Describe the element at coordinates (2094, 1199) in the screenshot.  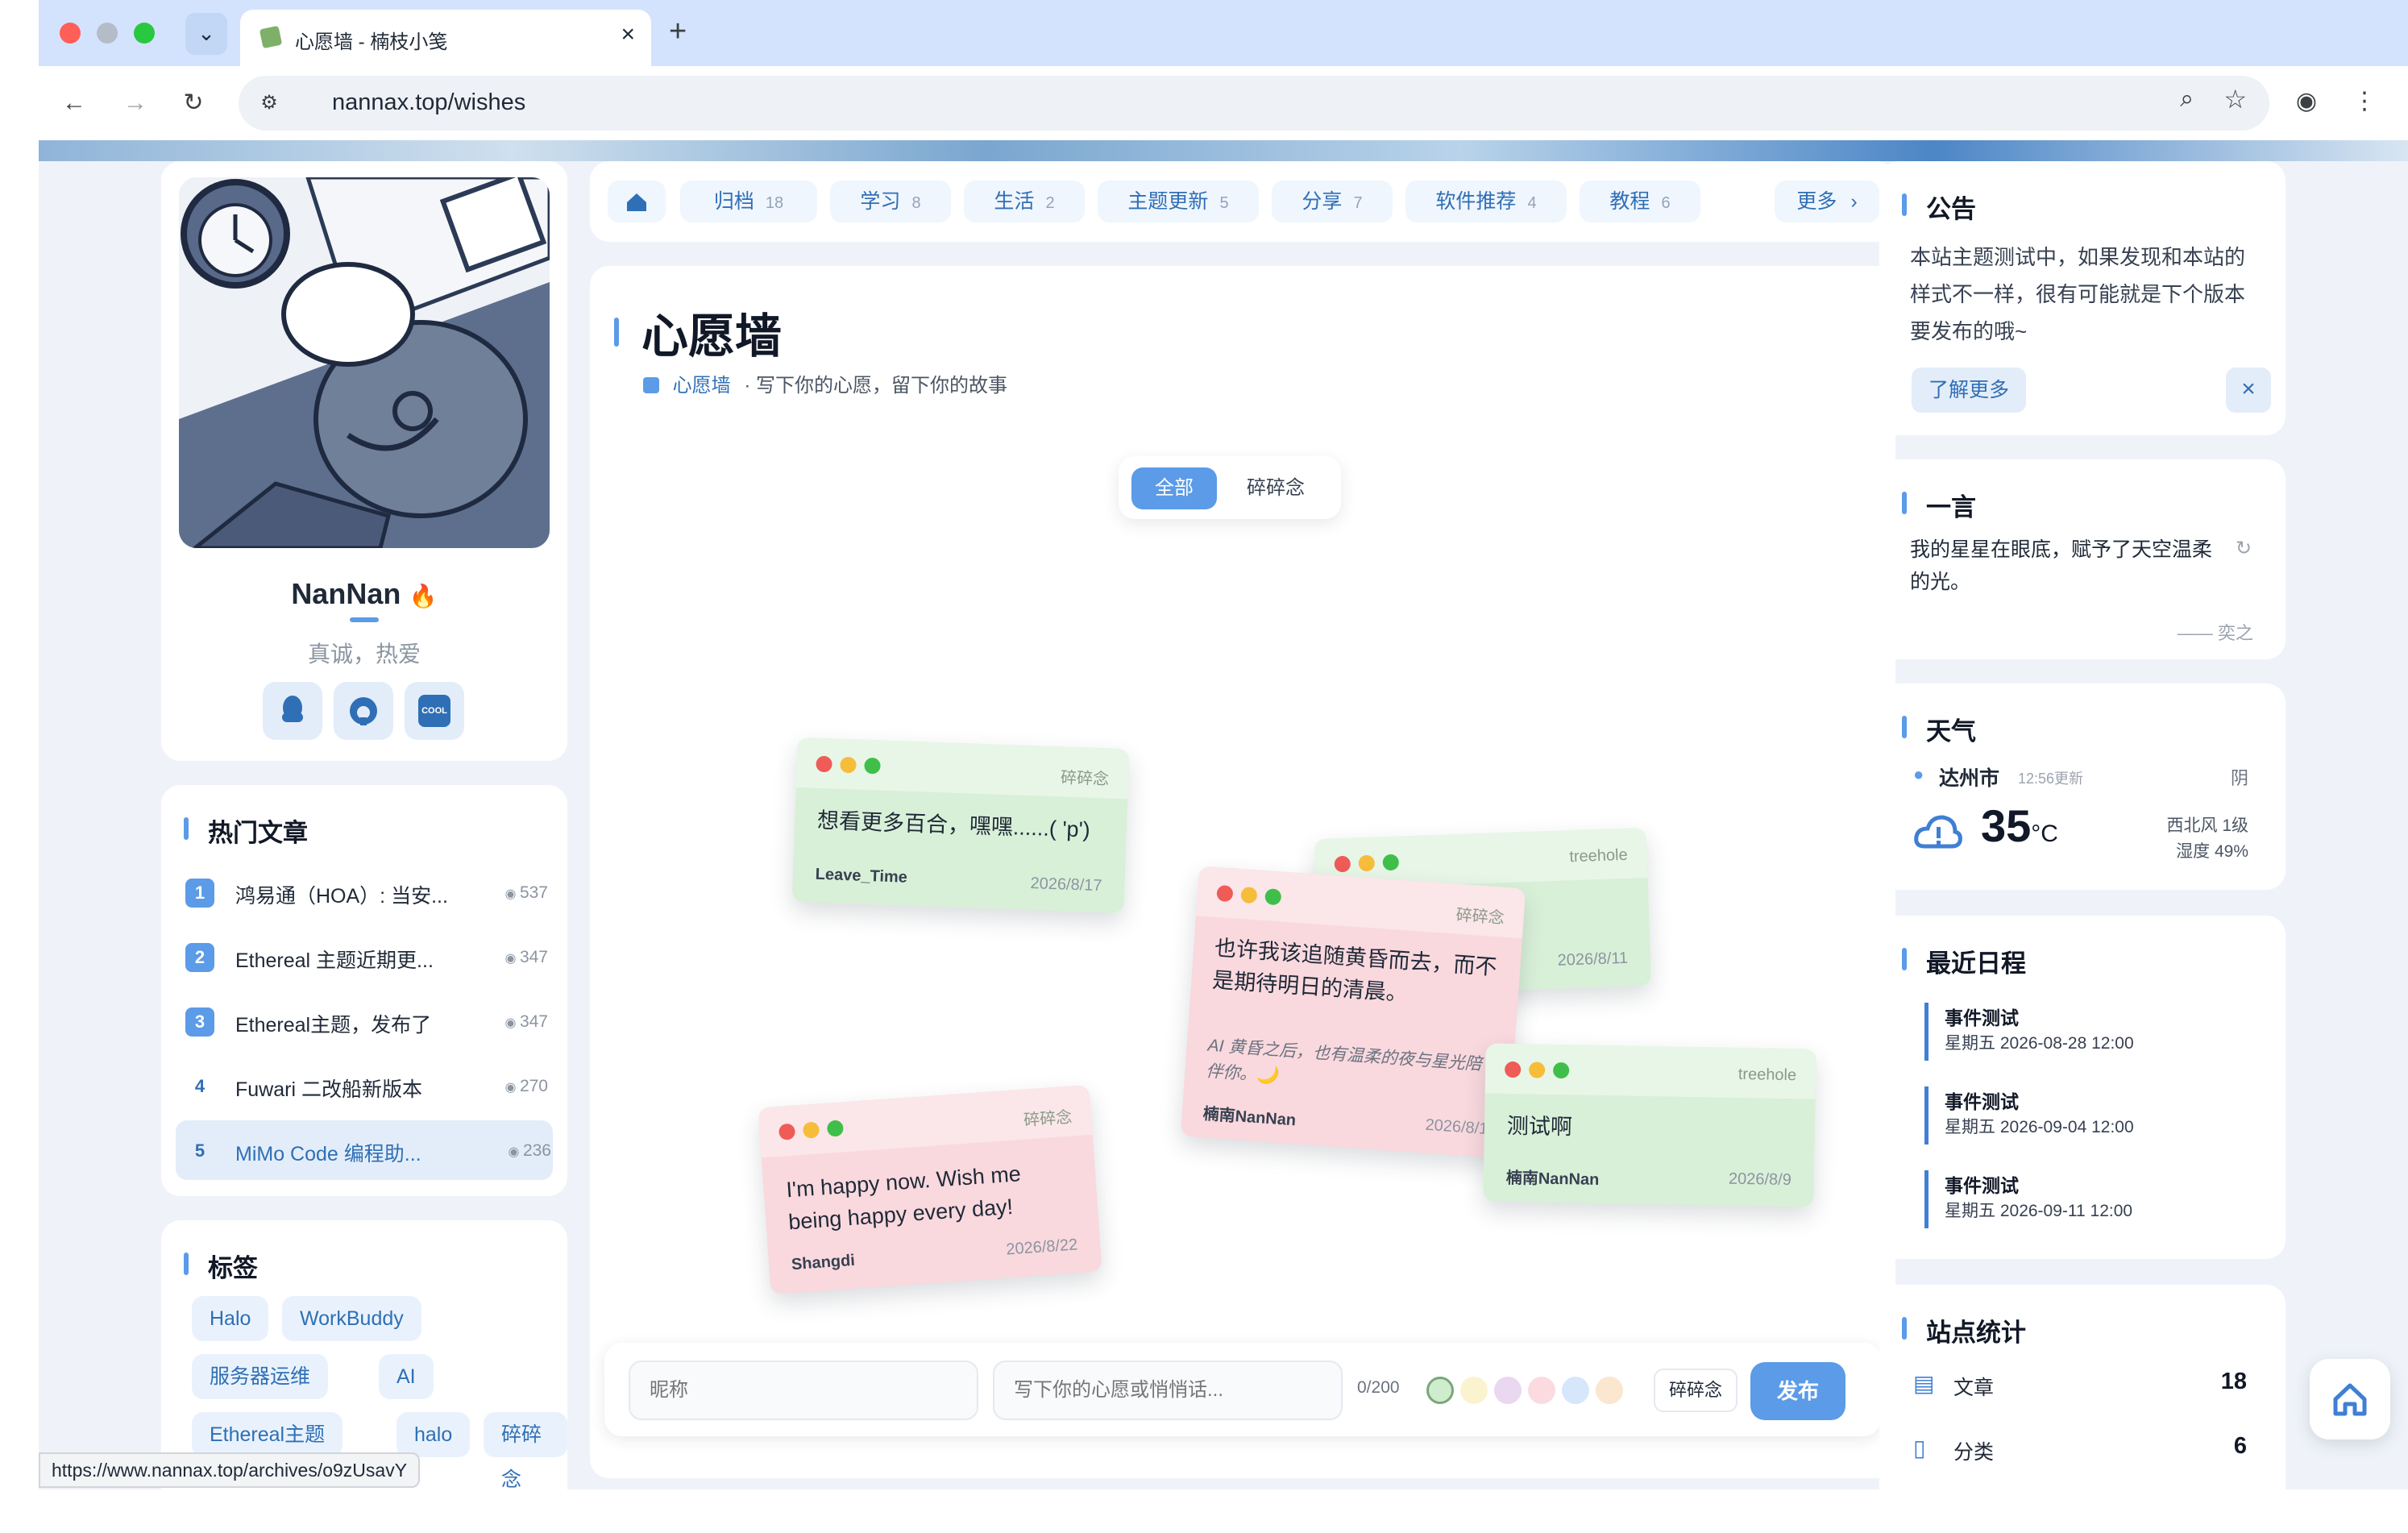
I see `schedule-item: 事件测试 星期五 2026-09-11 12:00` at that location.